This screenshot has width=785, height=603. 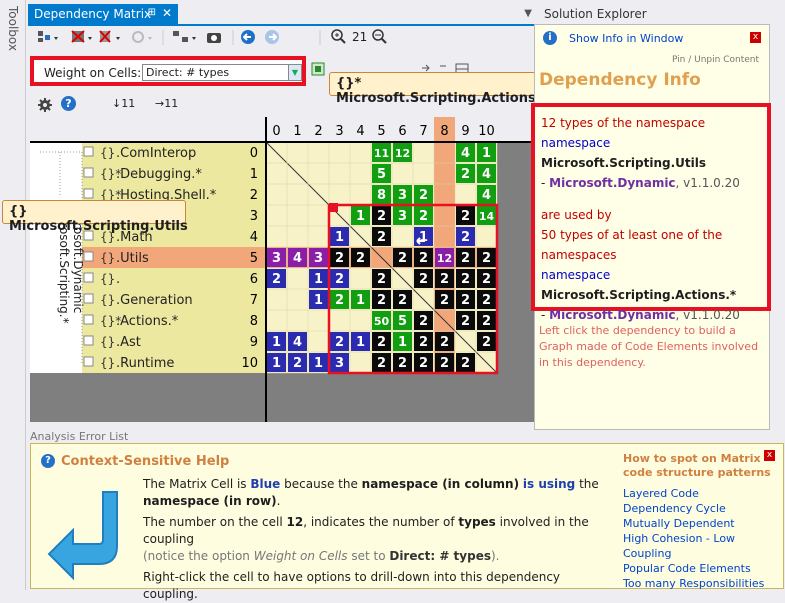 I want to click on row-label: .Generation, so click(x=154, y=300).